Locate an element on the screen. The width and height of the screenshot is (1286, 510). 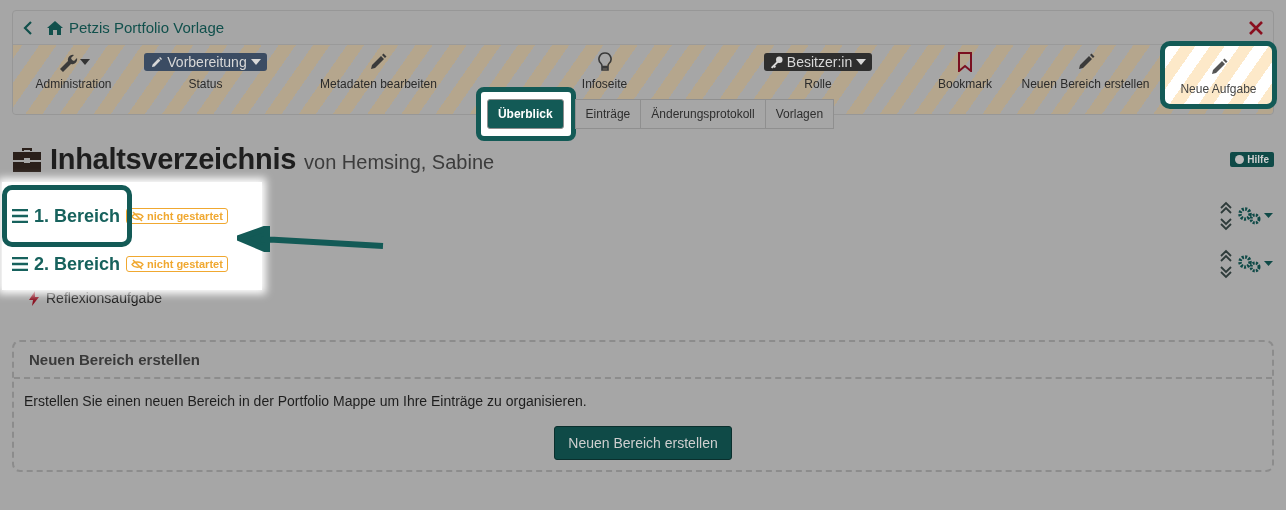
lightning-icon is located at coordinates (34, 298).